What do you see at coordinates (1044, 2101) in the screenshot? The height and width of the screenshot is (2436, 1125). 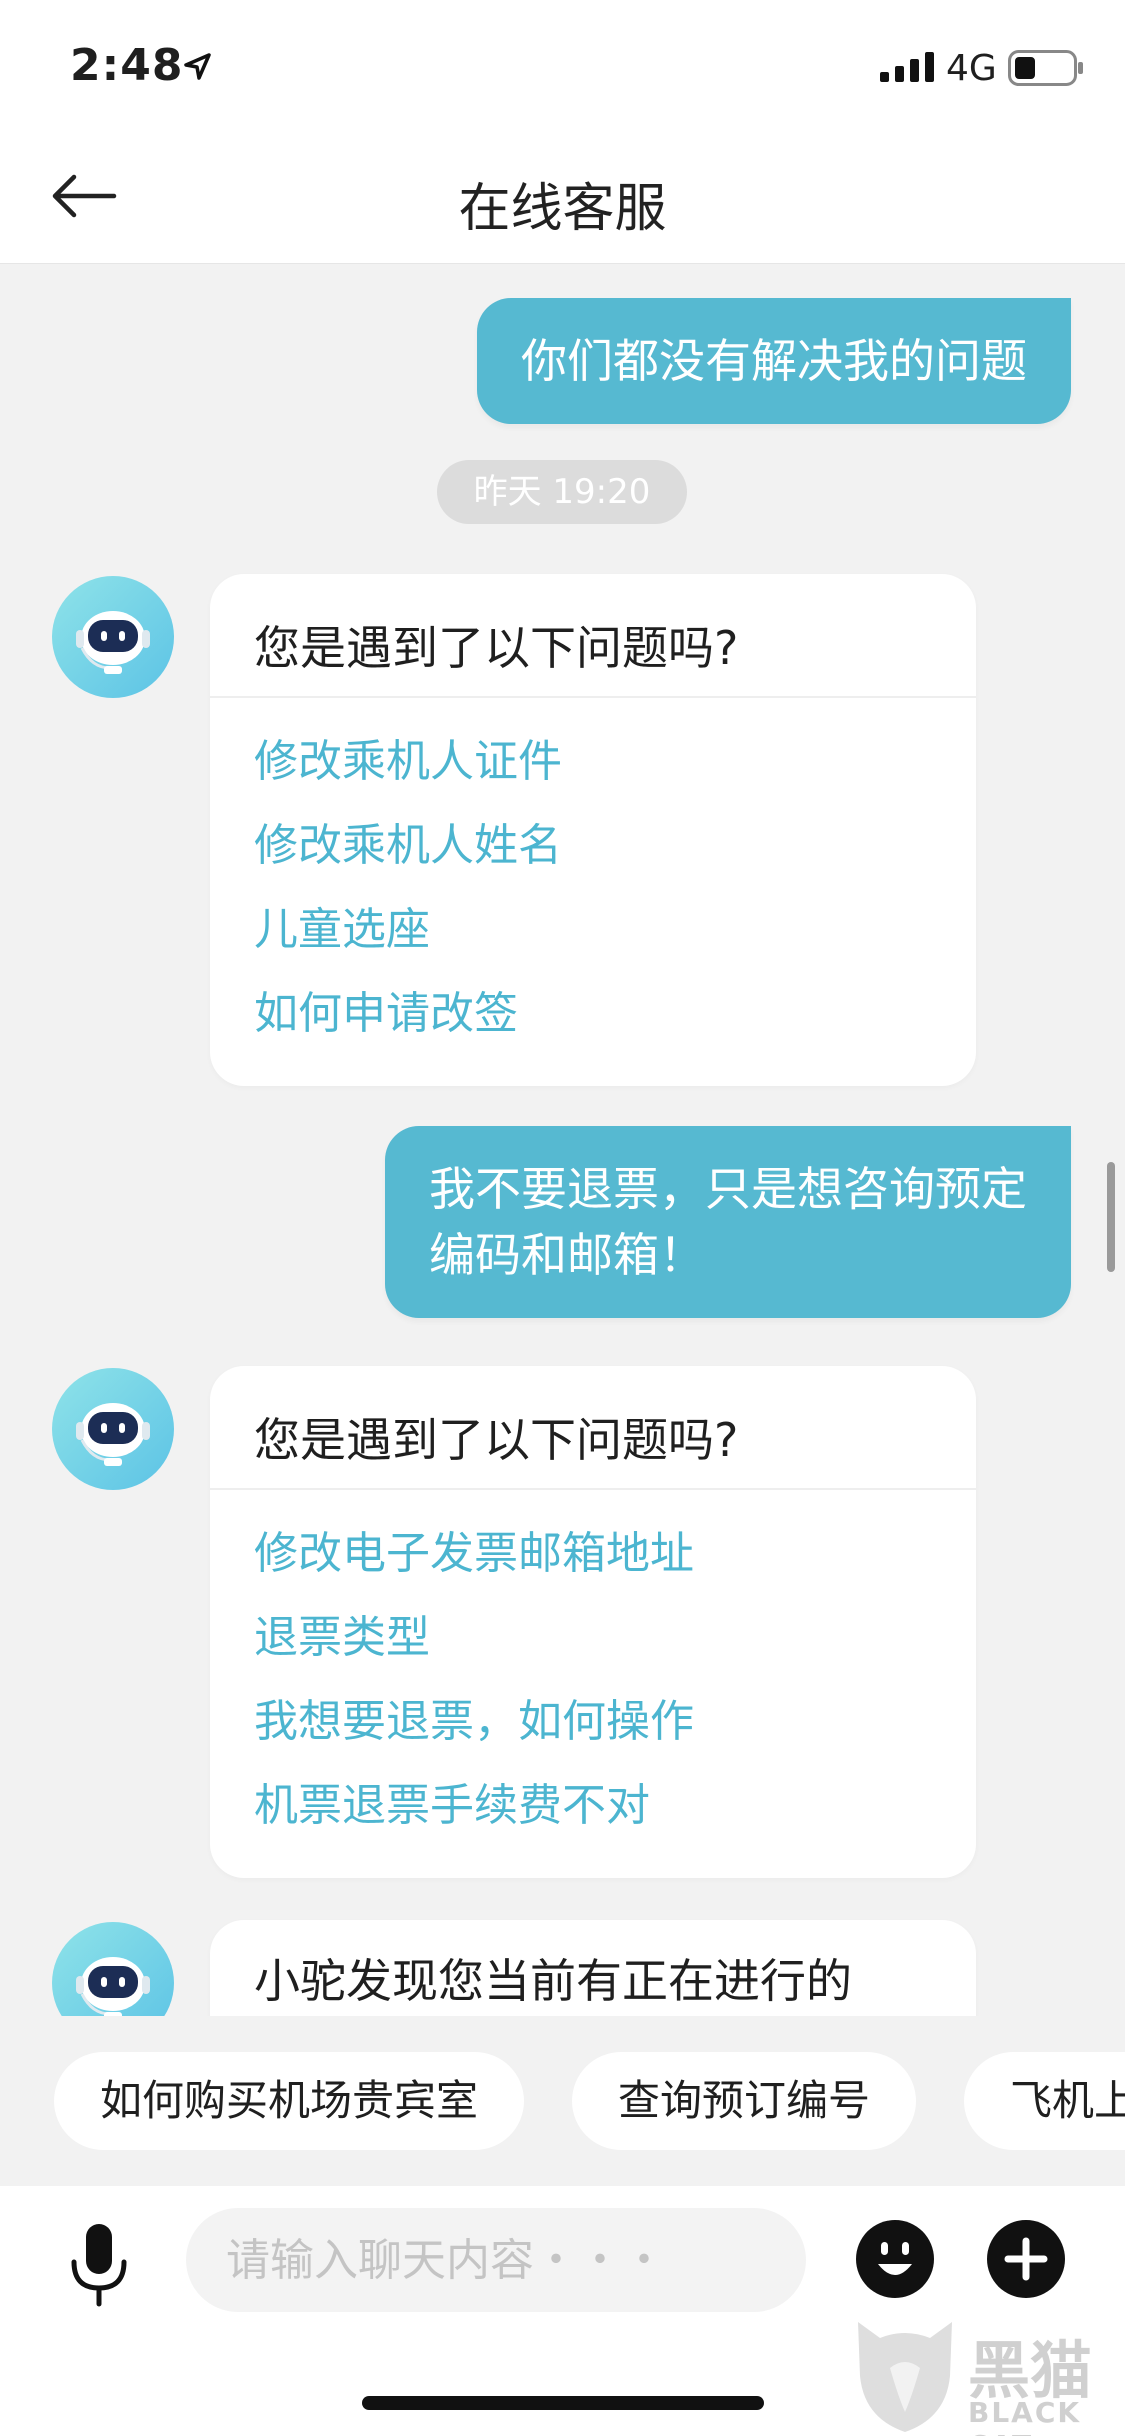 I see `quick-reply-chip: 飞机上` at bounding box center [1044, 2101].